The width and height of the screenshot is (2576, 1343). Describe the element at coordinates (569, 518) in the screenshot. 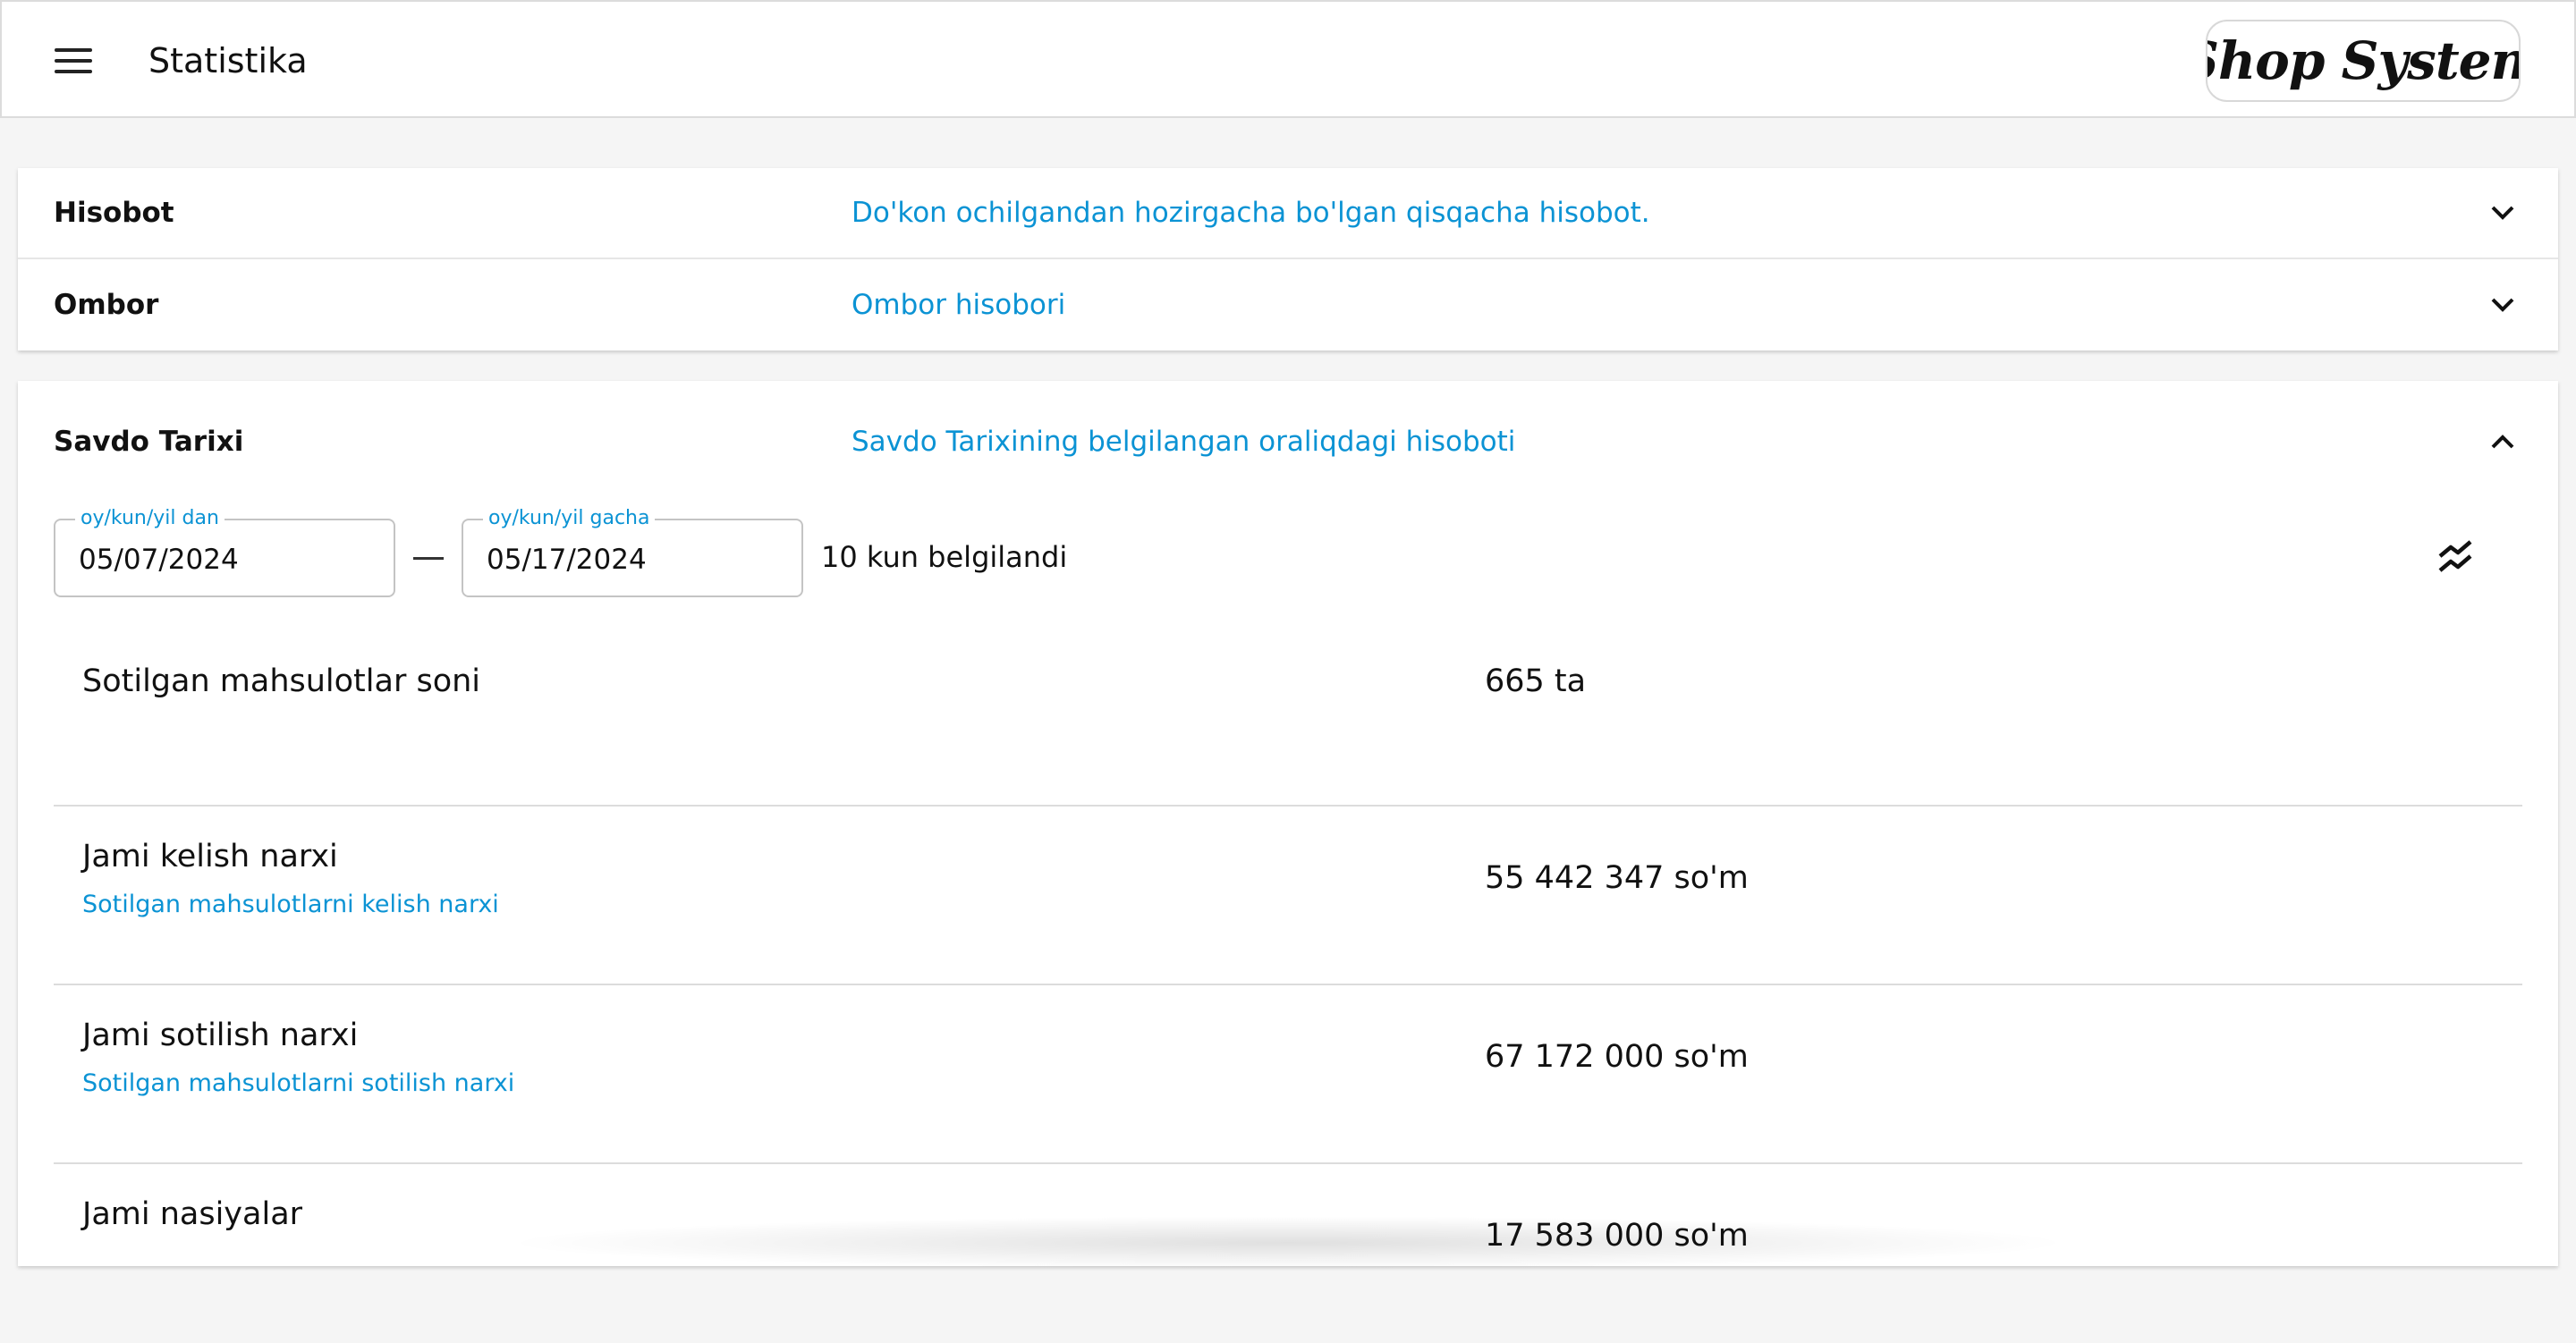

I see `date-to-label: oy/kun/yil gacha` at that location.